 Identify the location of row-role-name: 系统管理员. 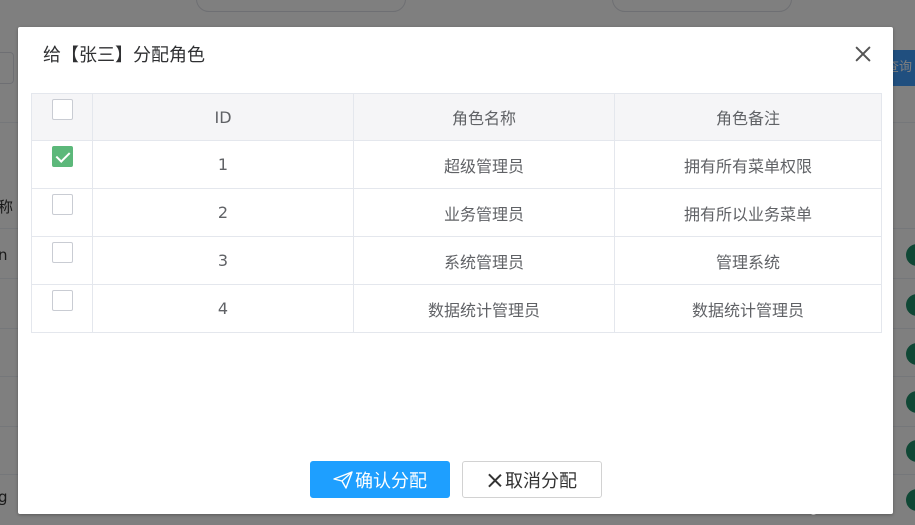
(484, 260).